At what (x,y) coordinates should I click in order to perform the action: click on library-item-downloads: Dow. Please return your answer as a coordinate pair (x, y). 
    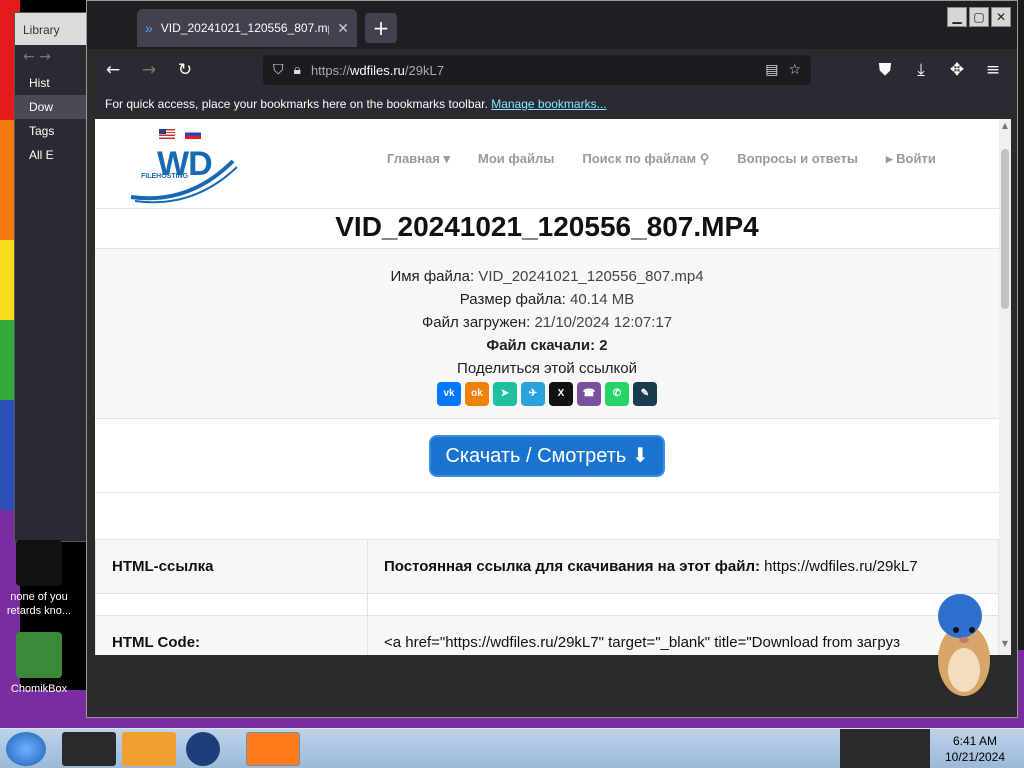
    Looking at the image, I should click on (54, 107).